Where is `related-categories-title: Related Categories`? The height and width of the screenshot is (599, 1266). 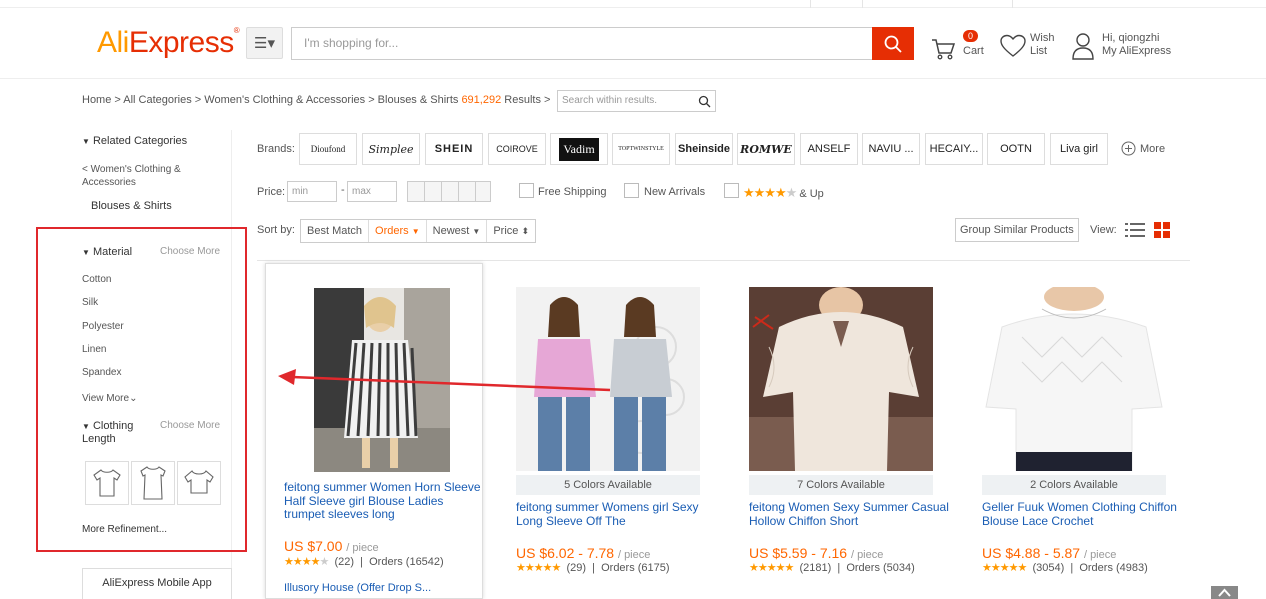
related-categories-title: Related Categories is located at coordinates (140, 141).